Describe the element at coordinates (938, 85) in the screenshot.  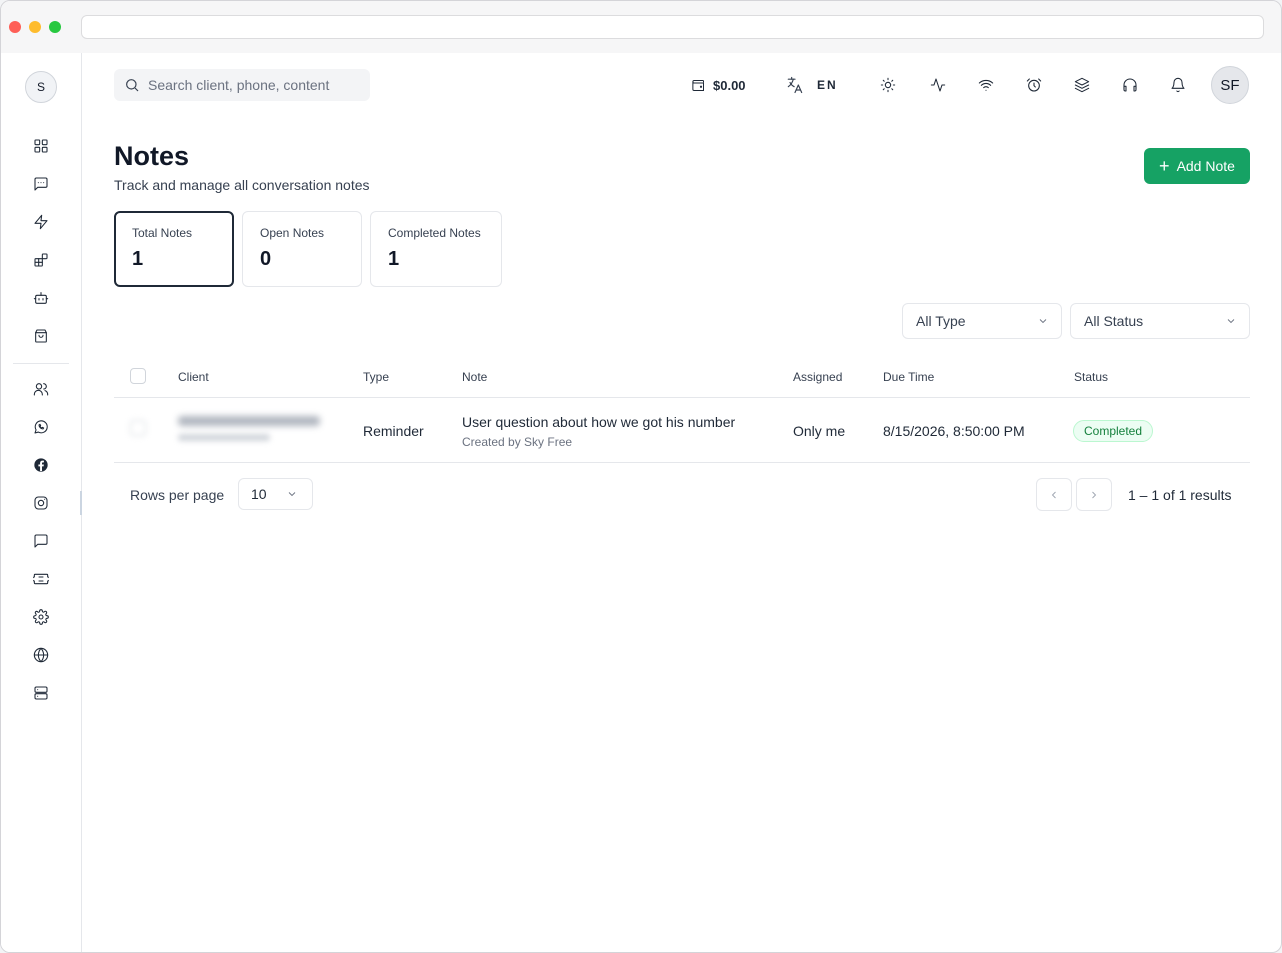
I see `activity-icon` at that location.